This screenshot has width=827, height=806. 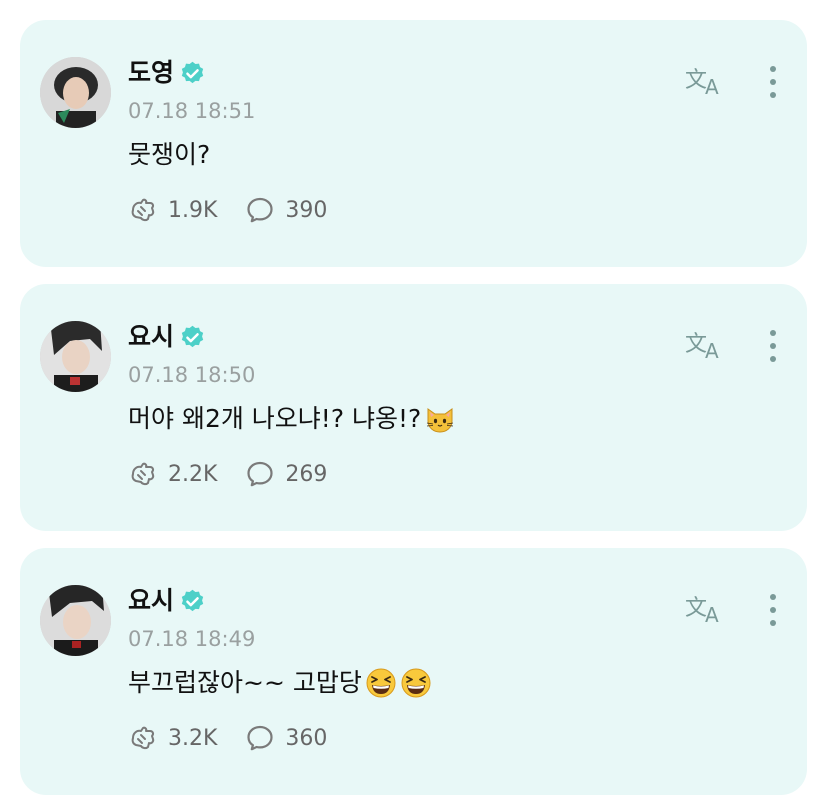 What do you see at coordinates (306, 210) in the screenshot?
I see `comment-count: 390` at bounding box center [306, 210].